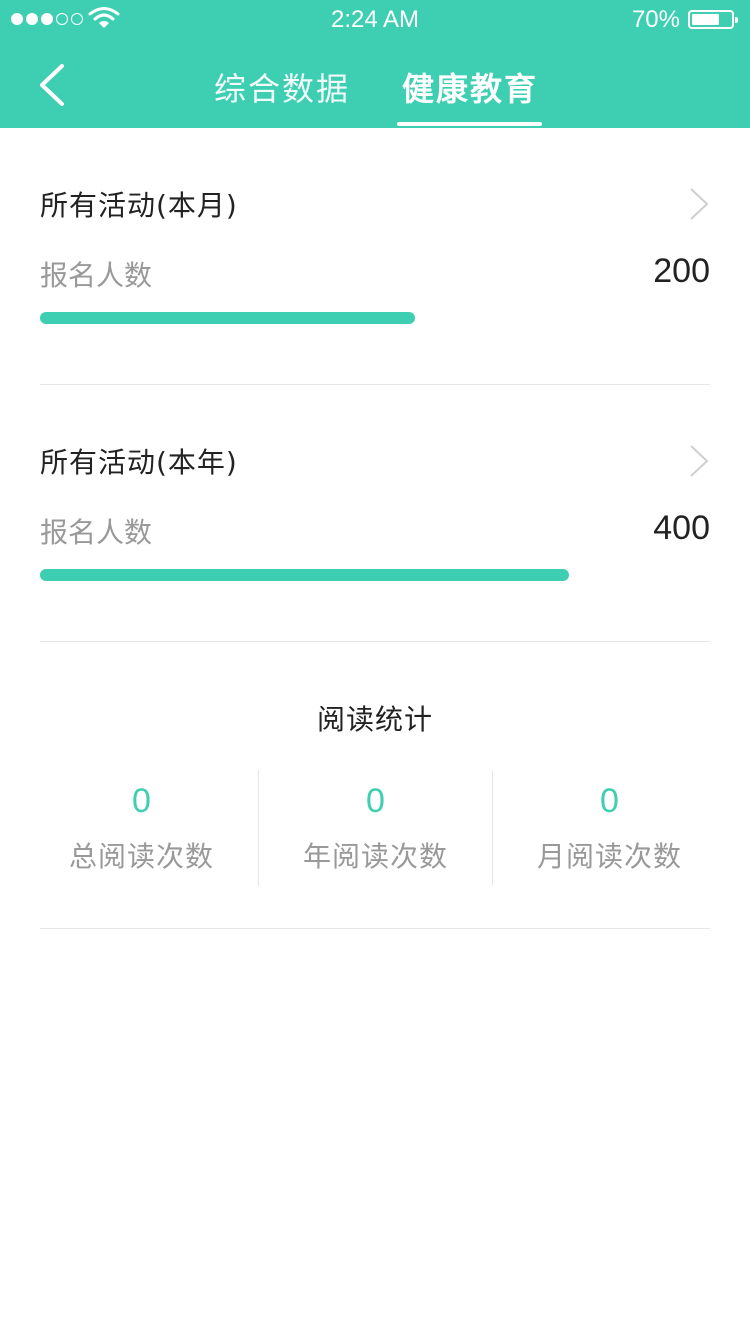  Describe the element at coordinates (609, 856) in the screenshot. I see `stat-label: 月阅读次数` at that location.